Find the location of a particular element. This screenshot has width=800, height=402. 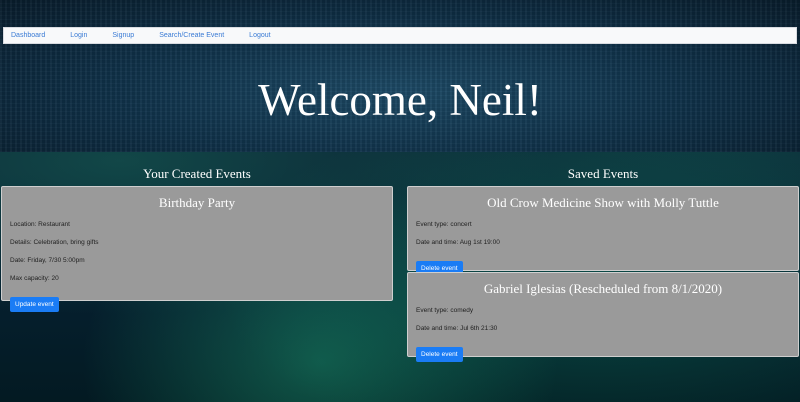

nav-signup: Signup is located at coordinates (123, 35).